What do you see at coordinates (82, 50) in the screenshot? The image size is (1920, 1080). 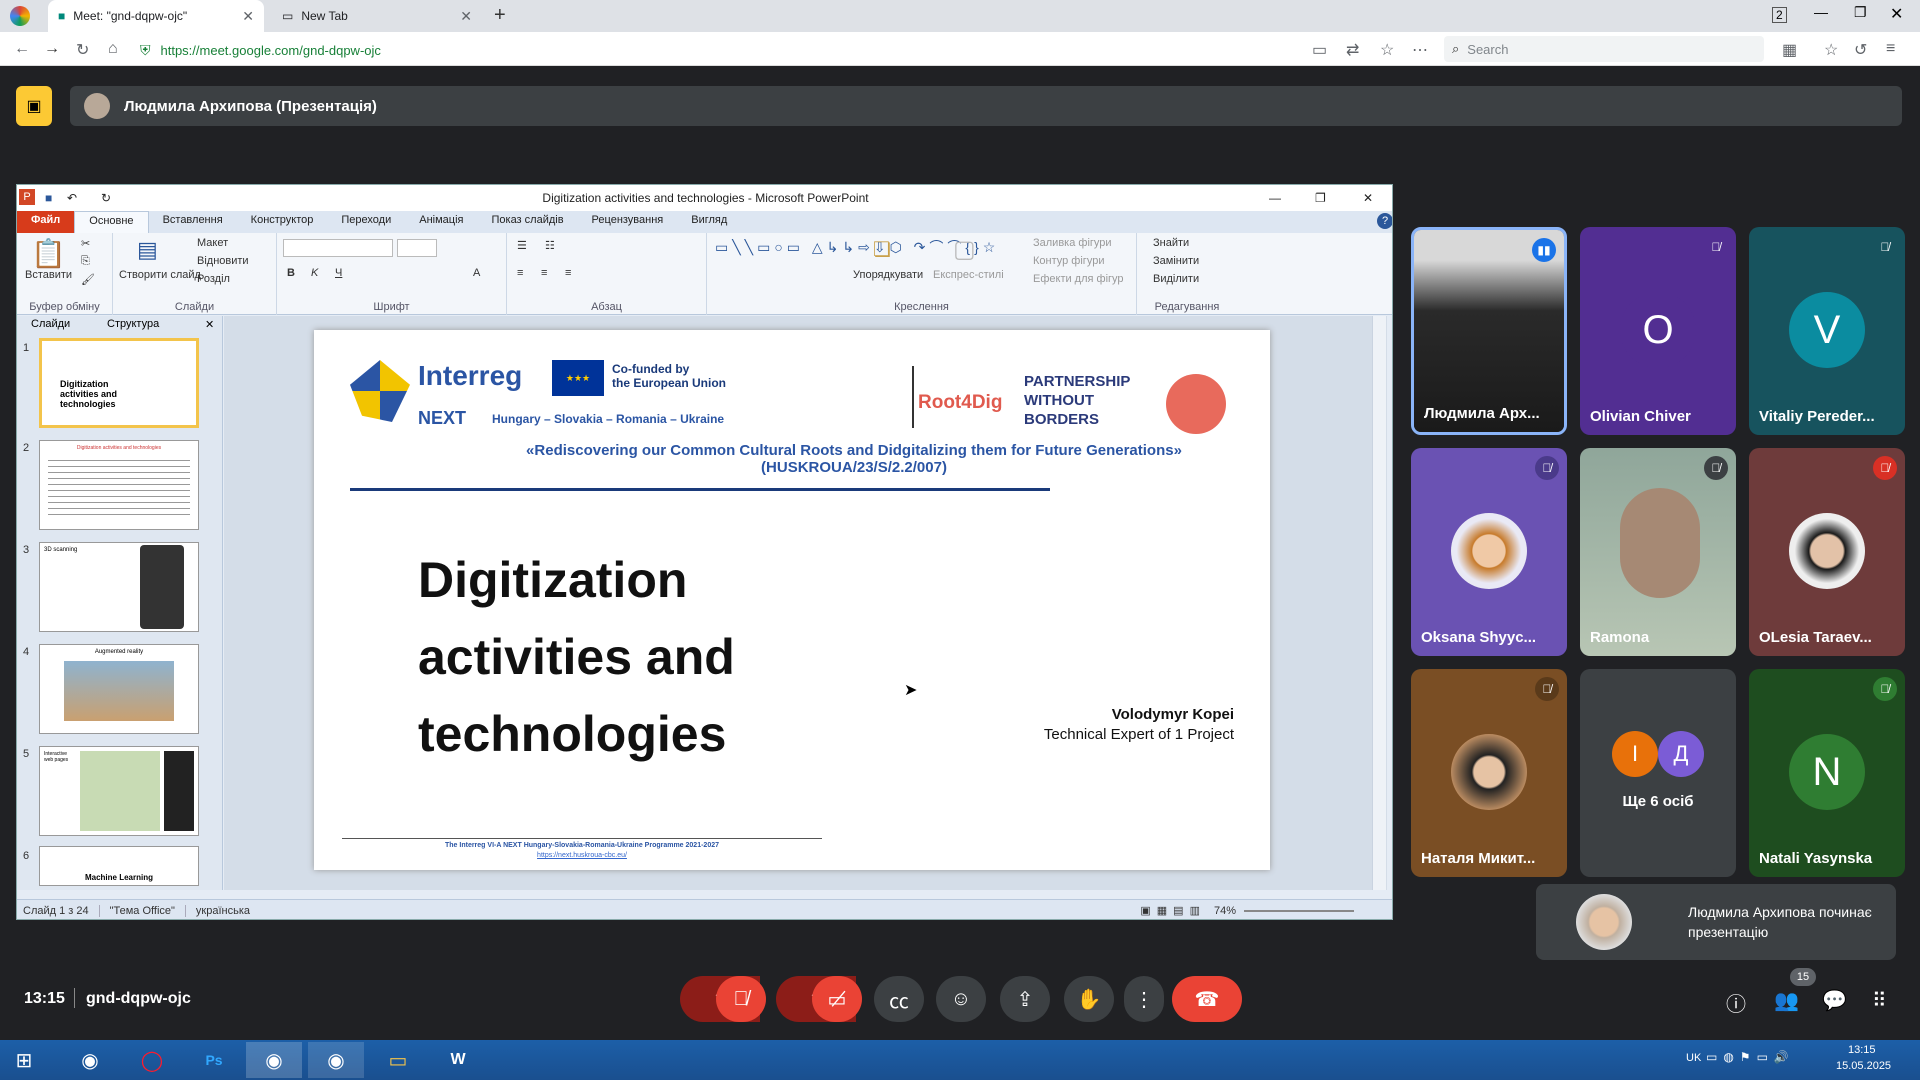 I see `reload-icon: ↻` at bounding box center [82, 50].